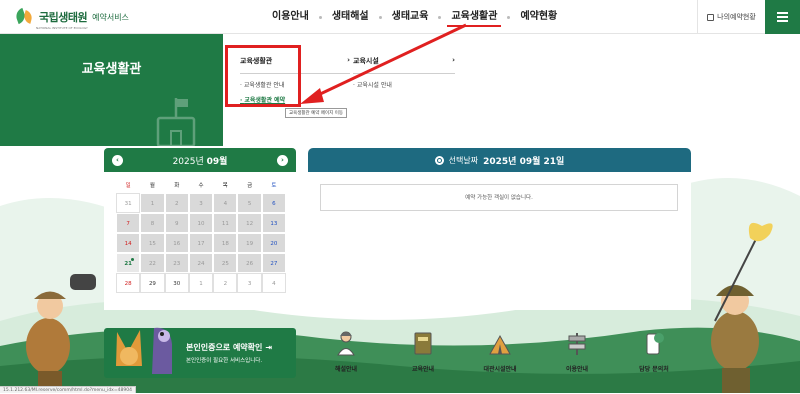  I want to click on no-rooms-message: 예약 가능한 객실이 없습니다., so click(499, 197).